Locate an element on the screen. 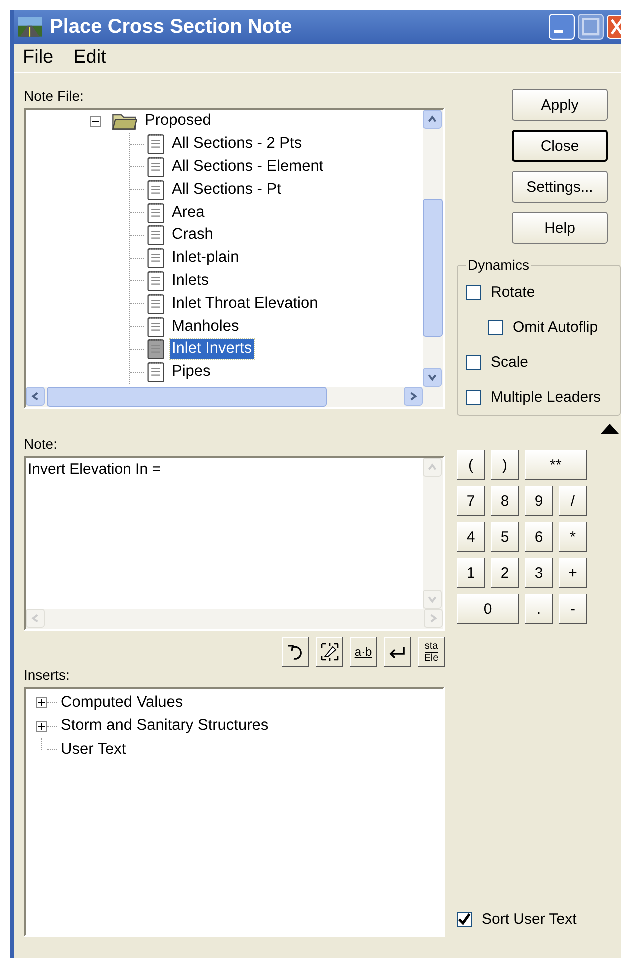  keypad-key: + is located at coordinates (573, 573).